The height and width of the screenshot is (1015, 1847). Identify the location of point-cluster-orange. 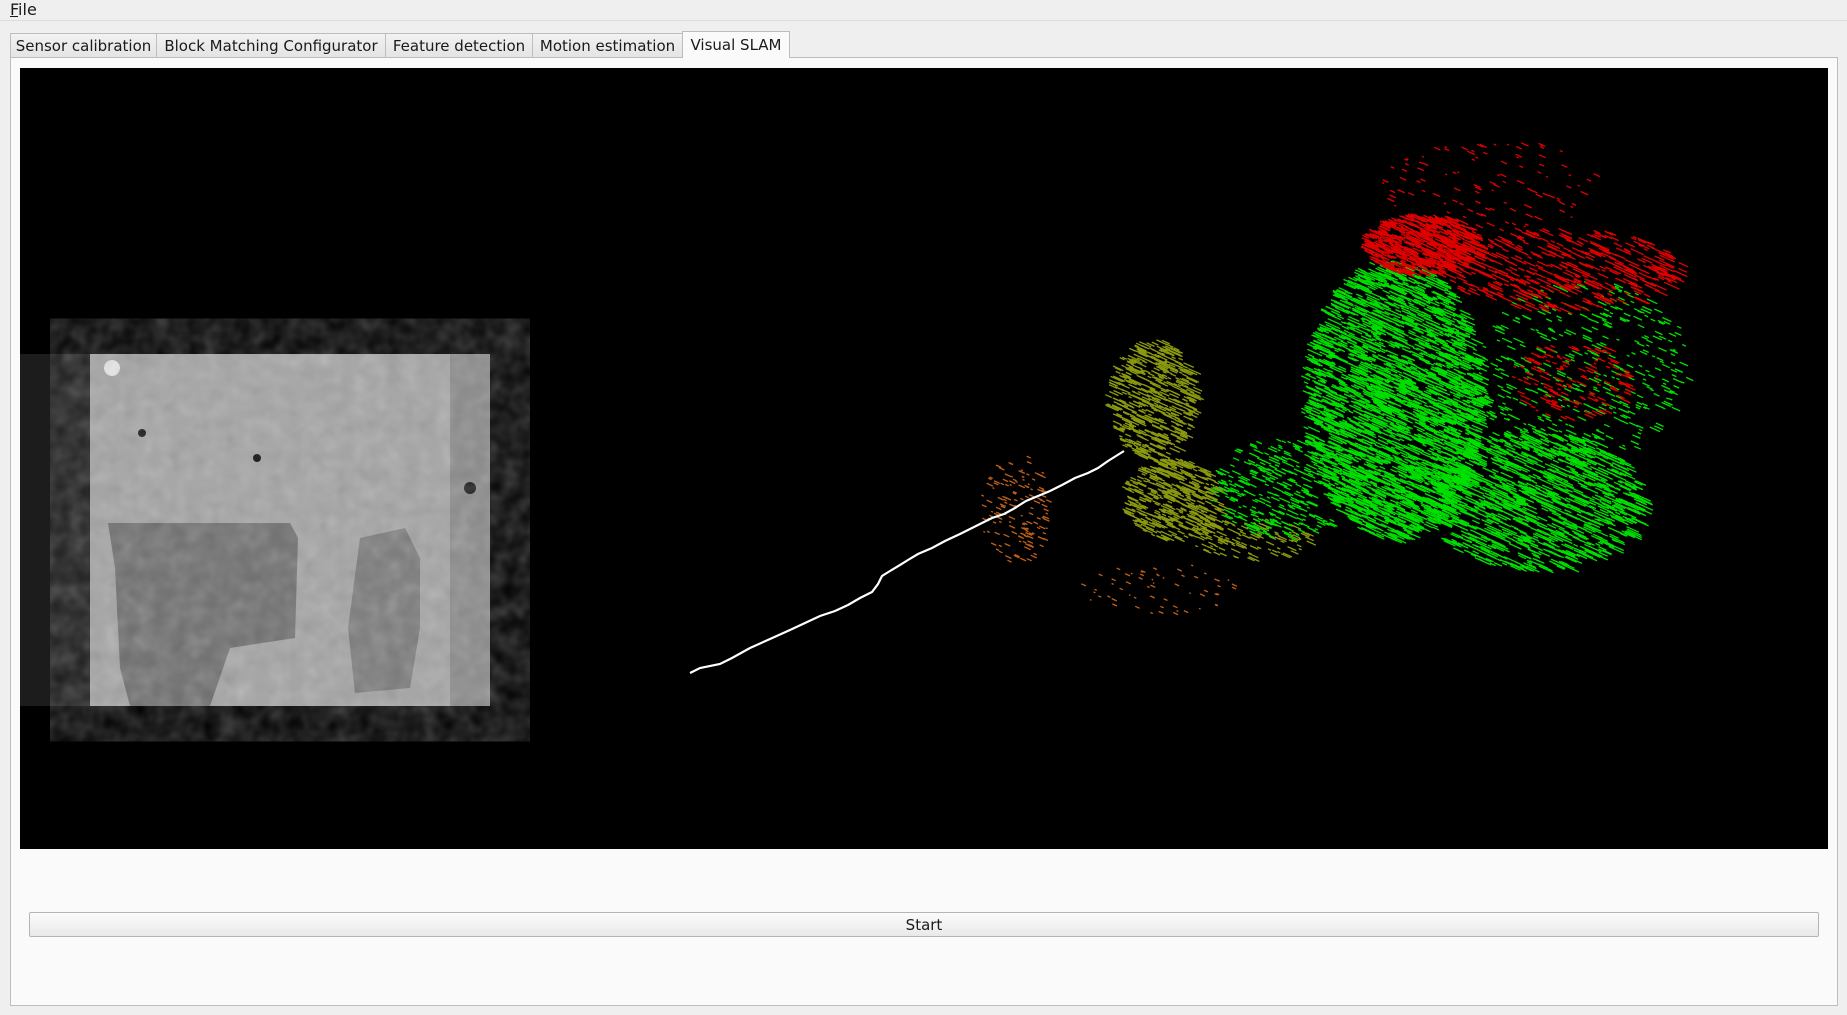
(1109, 535).